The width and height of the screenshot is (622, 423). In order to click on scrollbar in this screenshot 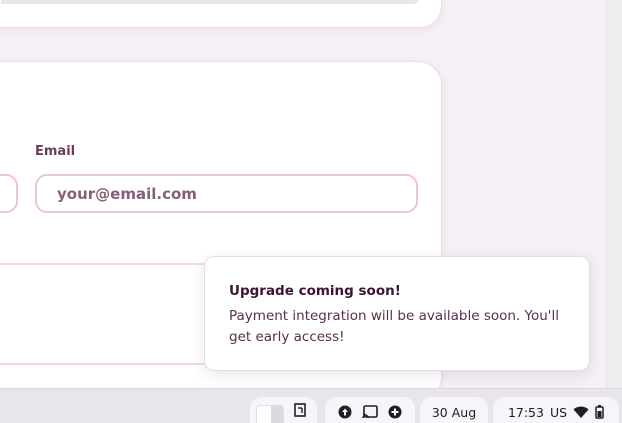, I will do `click(614, 194)`.